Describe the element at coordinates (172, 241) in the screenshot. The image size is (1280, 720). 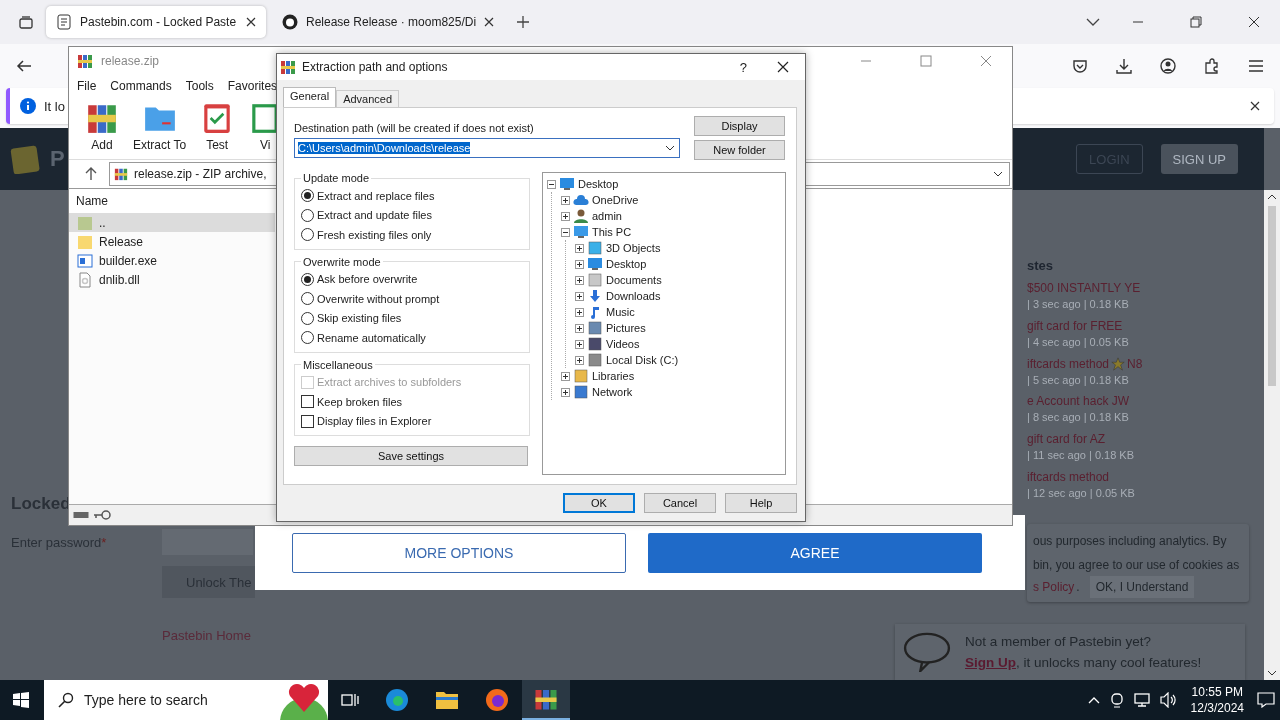
I see `file-row: Release` at that location.